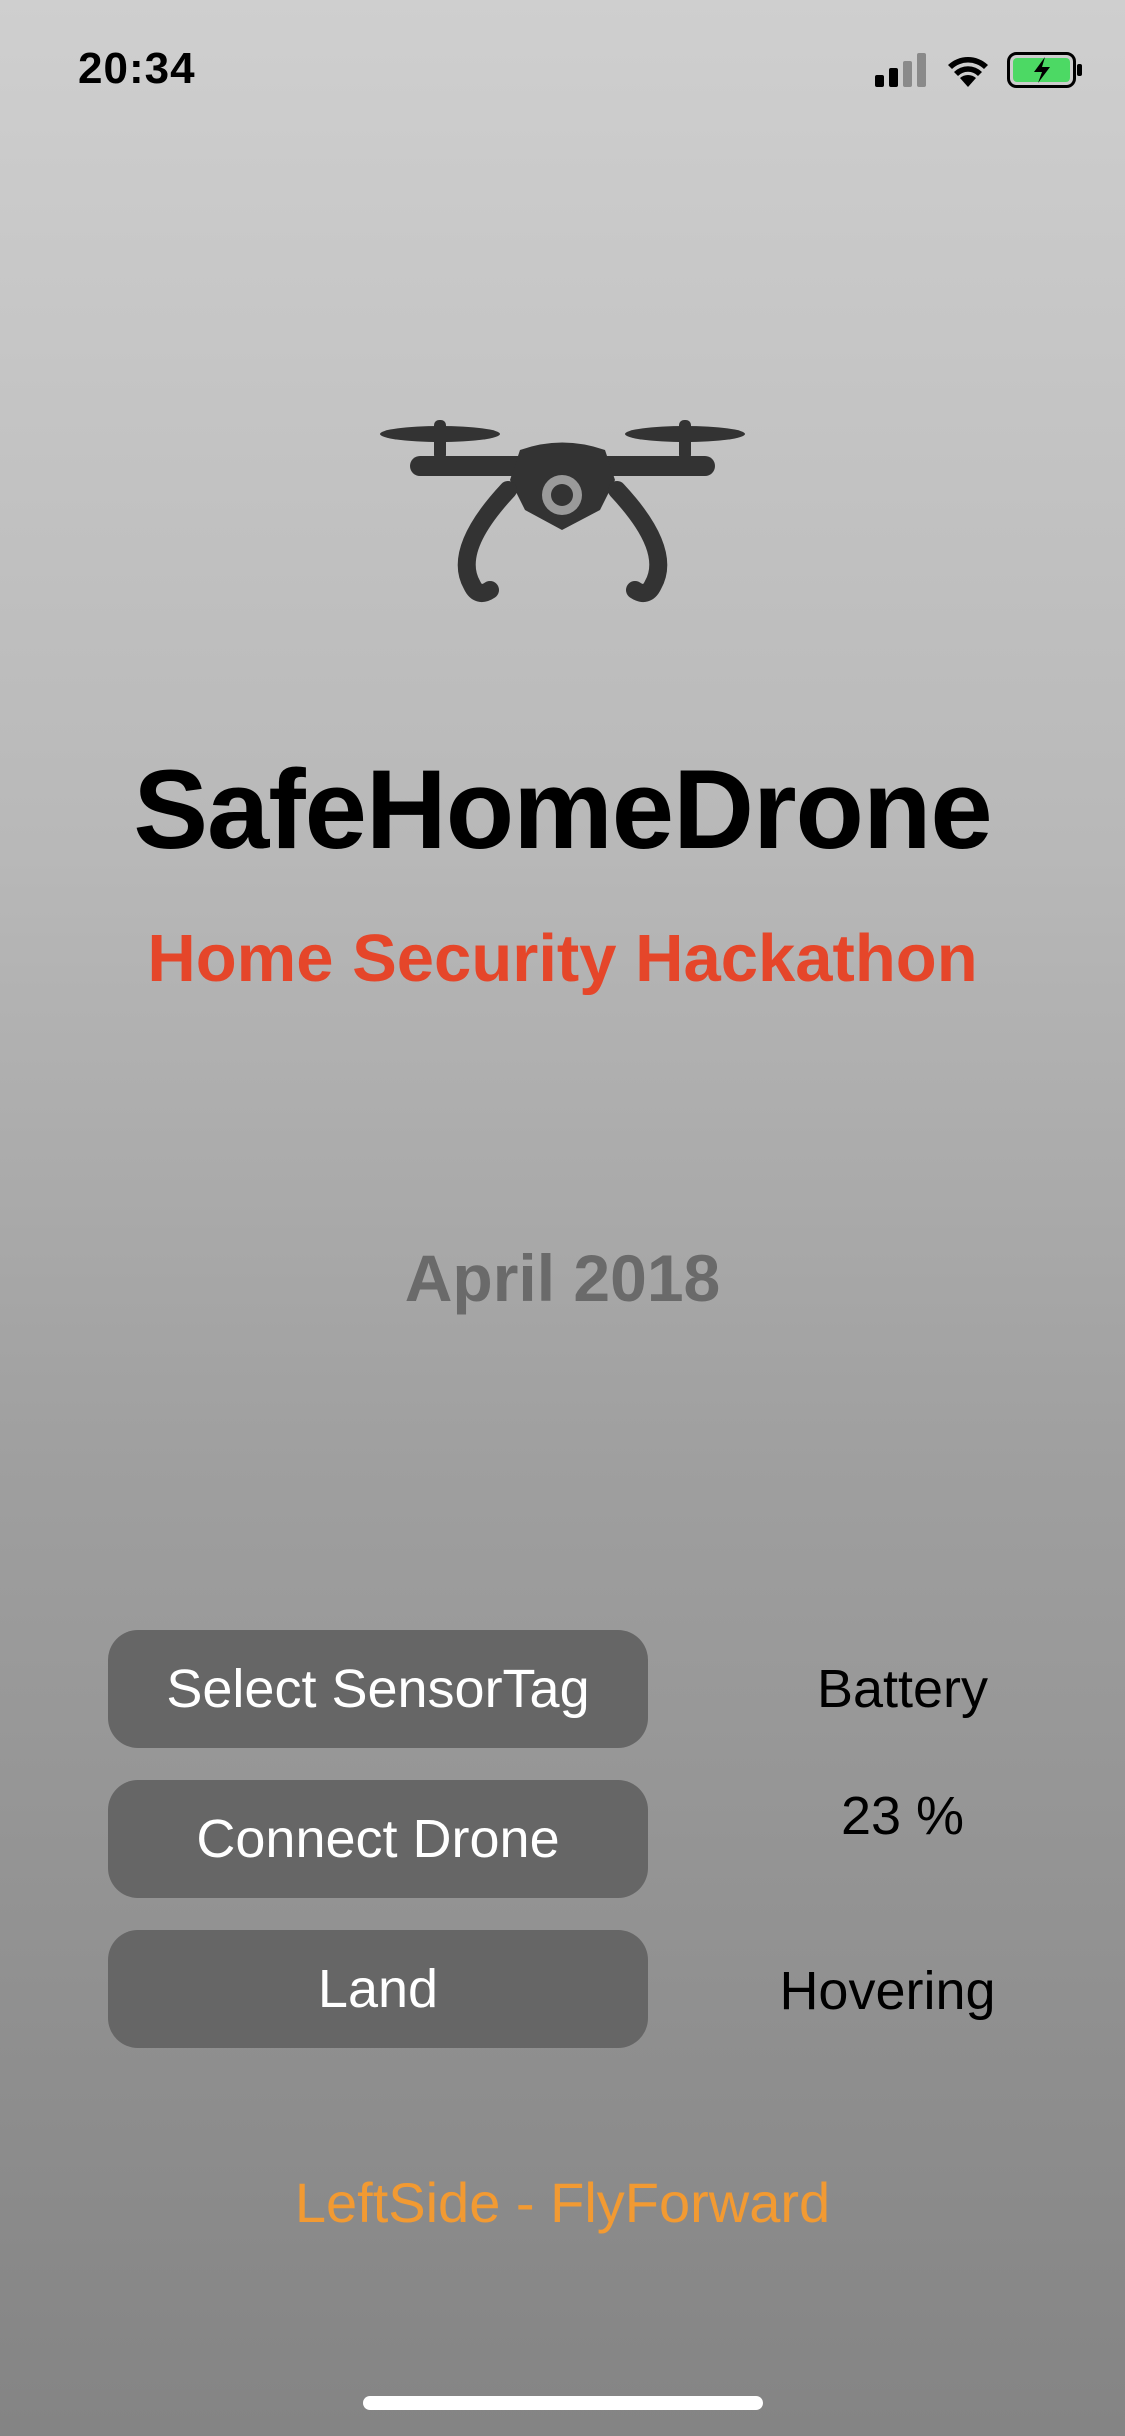 Image resolution: width=1125 pixels, height=2436 pixels. What do you see at coordinates (968, 72) in the screenshot?
I see `wifi-icon` at bounding box center [968, 72].